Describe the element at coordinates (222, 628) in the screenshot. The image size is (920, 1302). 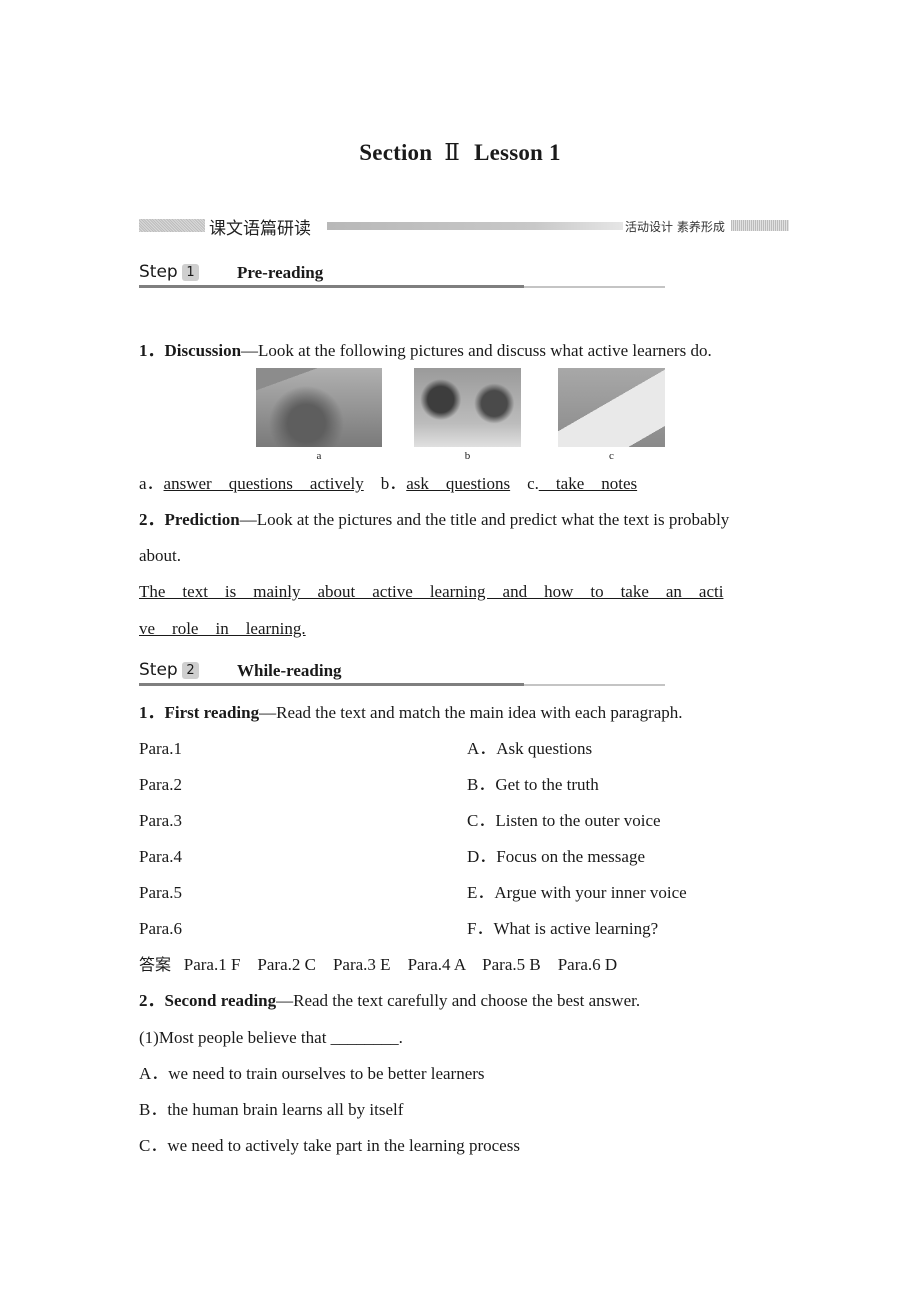
I see `prediction-answer-line-2: ve role in learning.` at that location.